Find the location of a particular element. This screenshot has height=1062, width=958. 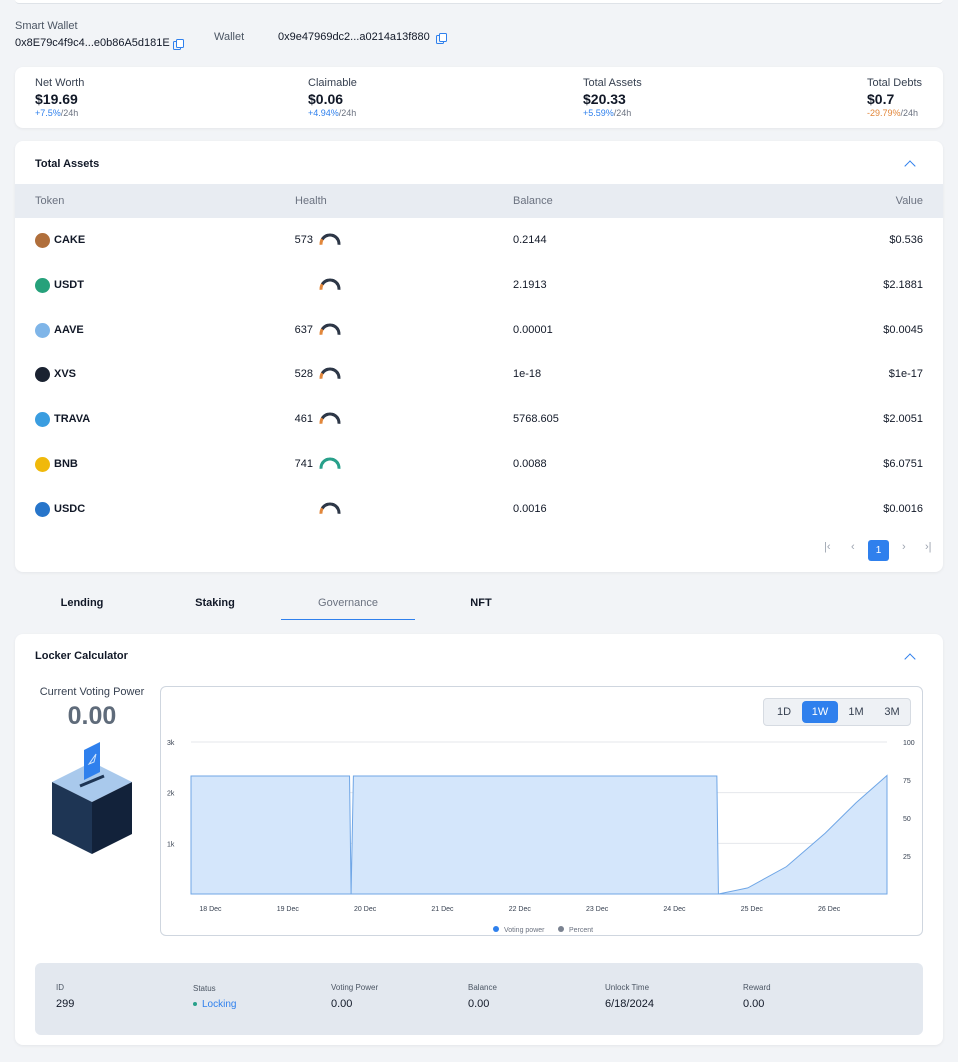

last-page-icon: ›| is located at coordinates (928, 547).